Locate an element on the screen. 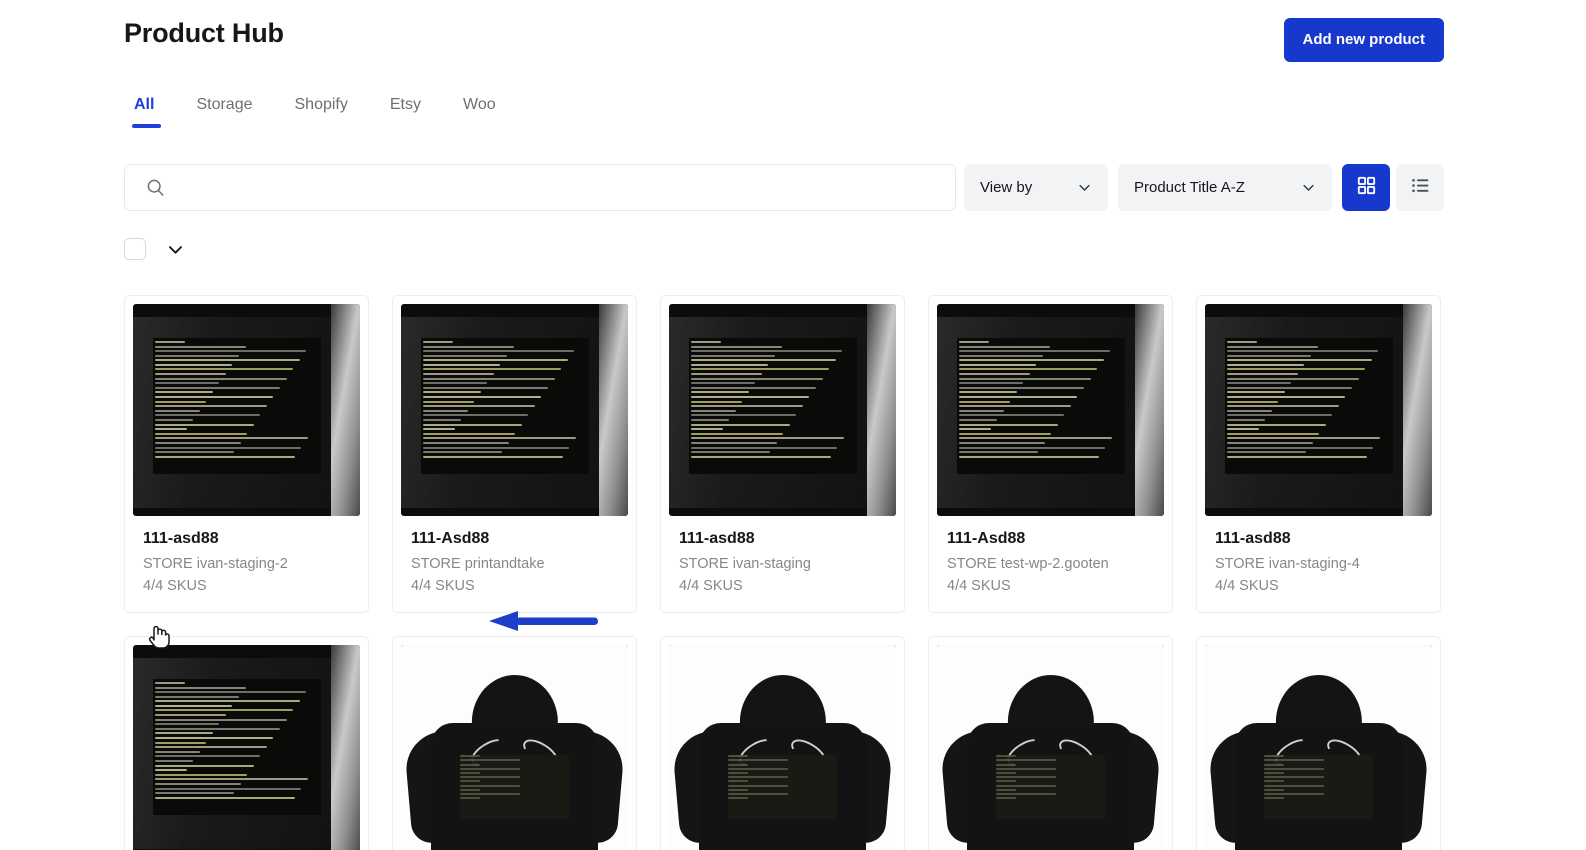  tab-etsy: Etsy is located at coordinates (405, 112).